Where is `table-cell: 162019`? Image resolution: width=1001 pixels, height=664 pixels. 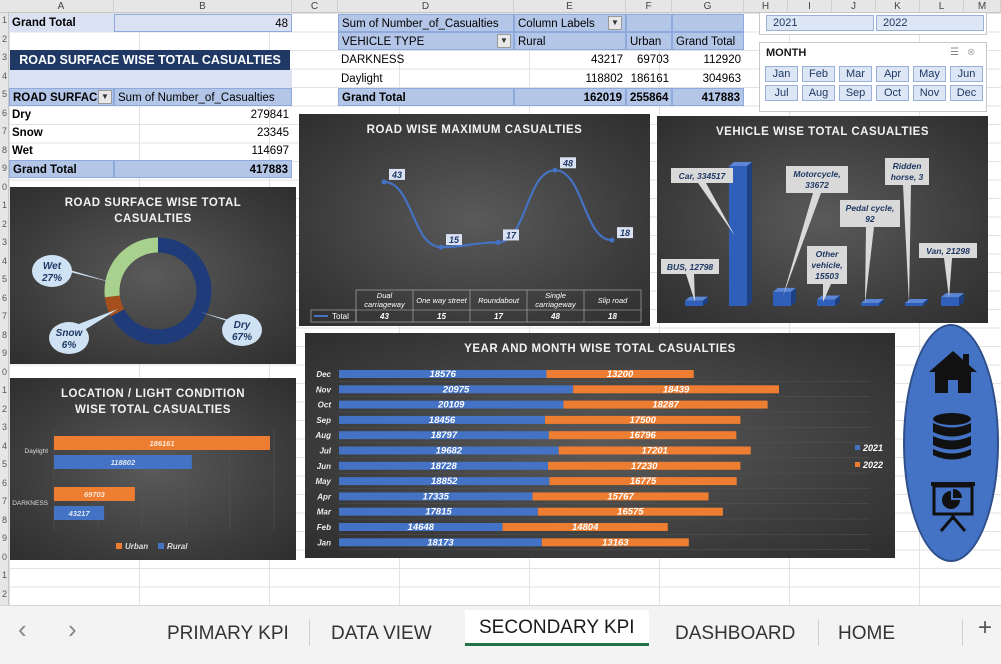 table-cell: 162019 is located at coordinates (570, 97).